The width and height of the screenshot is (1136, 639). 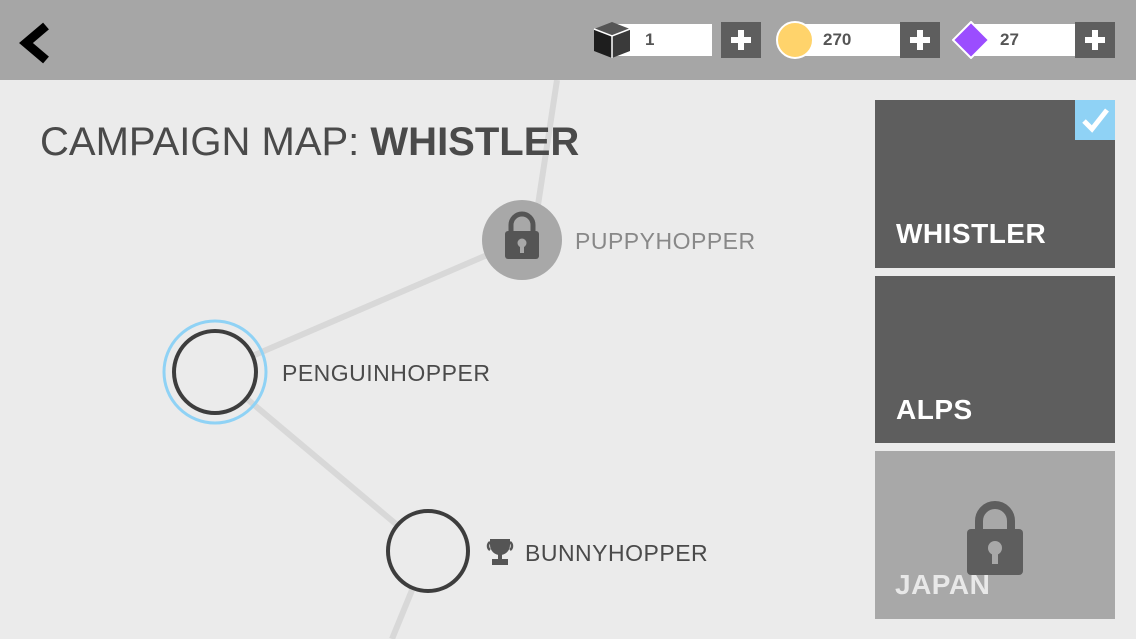 What do you see at coordinates (995, 184) in the screenshot?
I see `map-tile-whistler: WHISTLER` at bounding box center [995, 184].